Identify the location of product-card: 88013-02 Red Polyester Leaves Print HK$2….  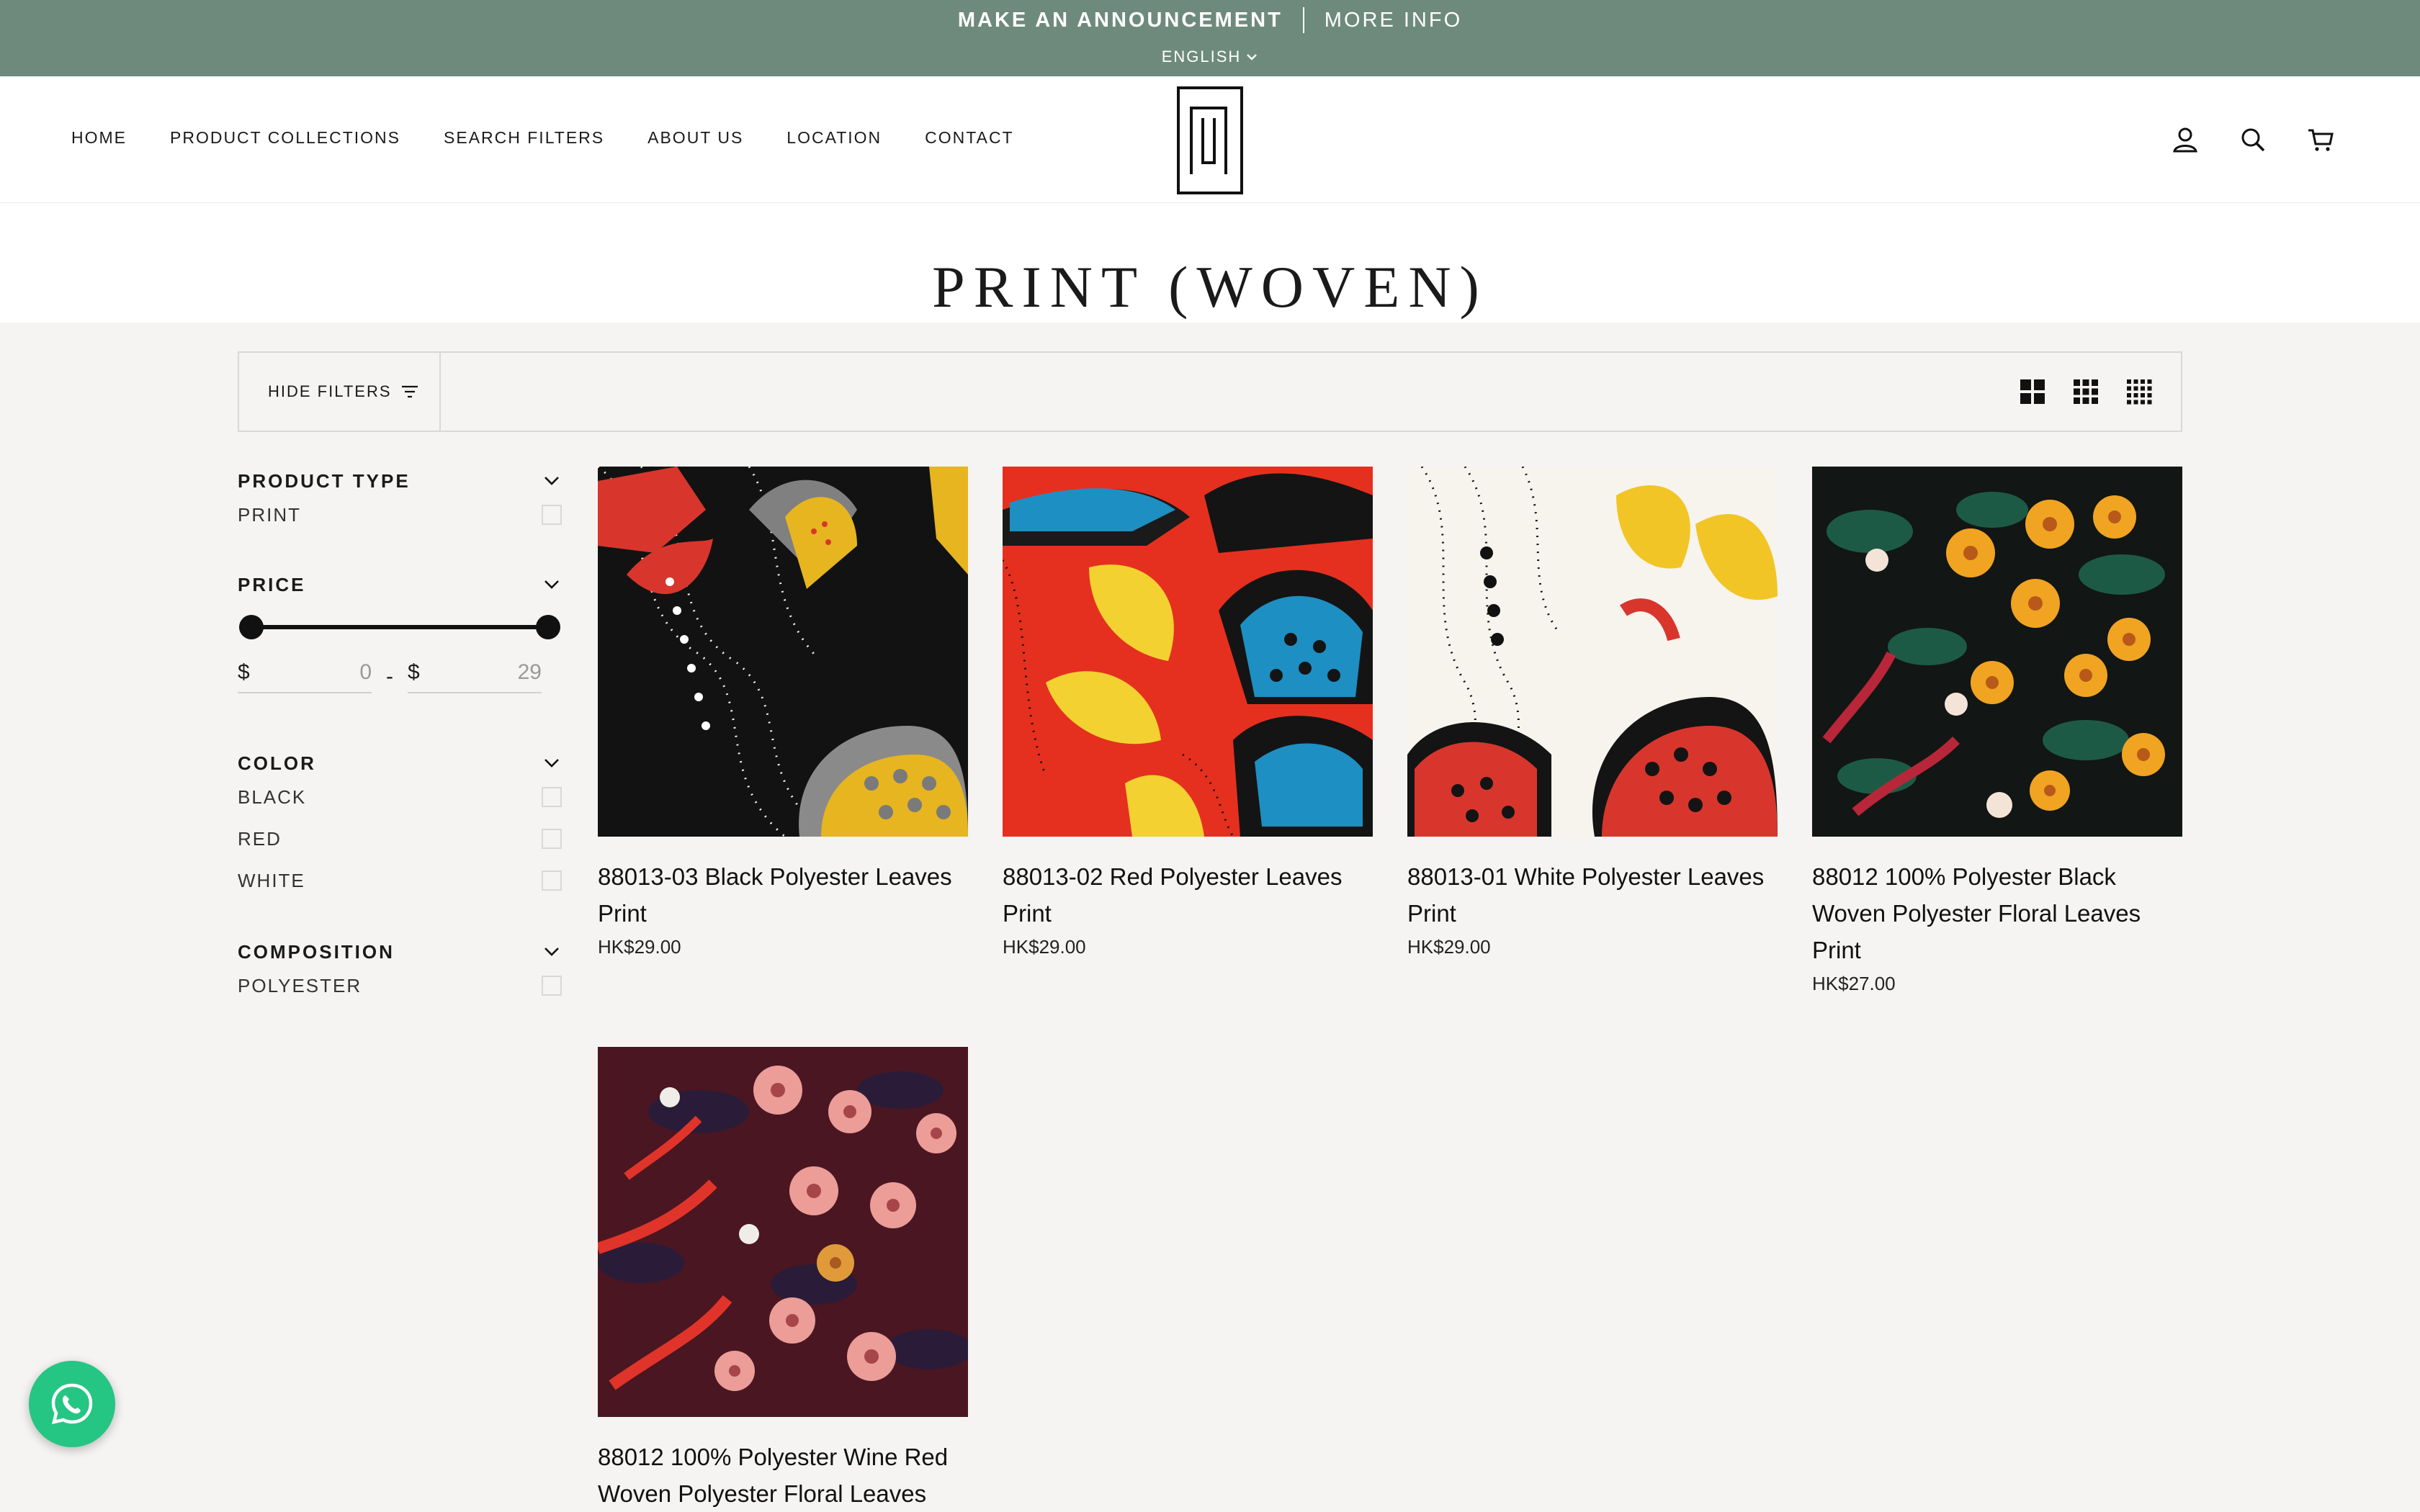
(1188, 712).